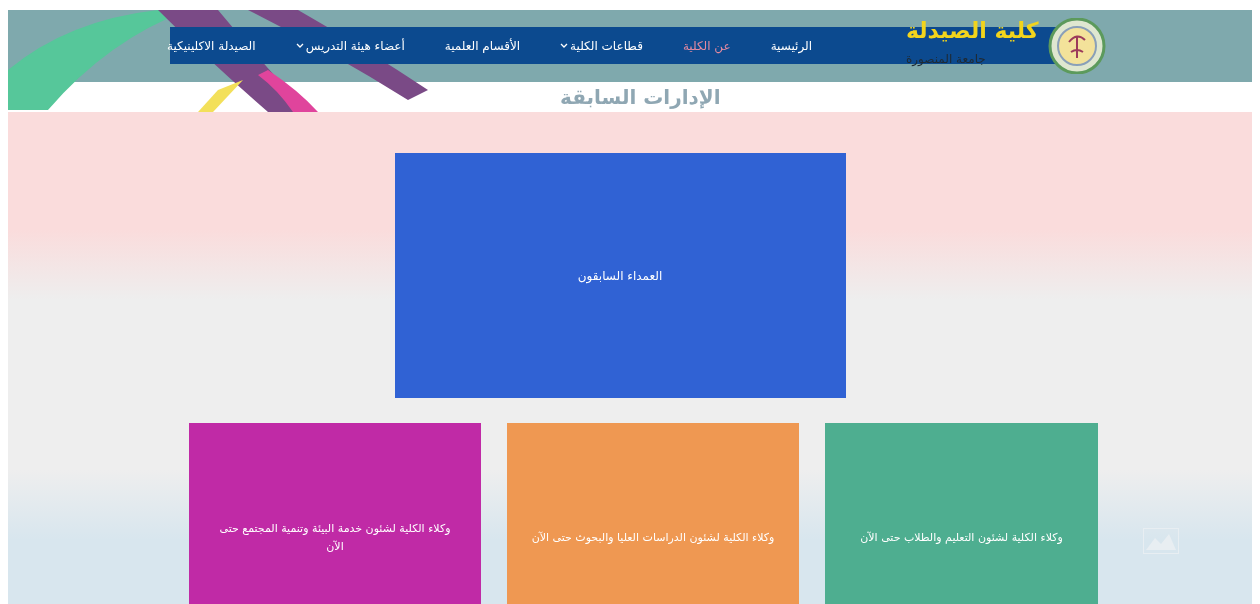  What do you see at coordinates (482, 45) in the screenshot?
I see `nav-link: الأقسام العلمية` at bounding box center [482, 45].